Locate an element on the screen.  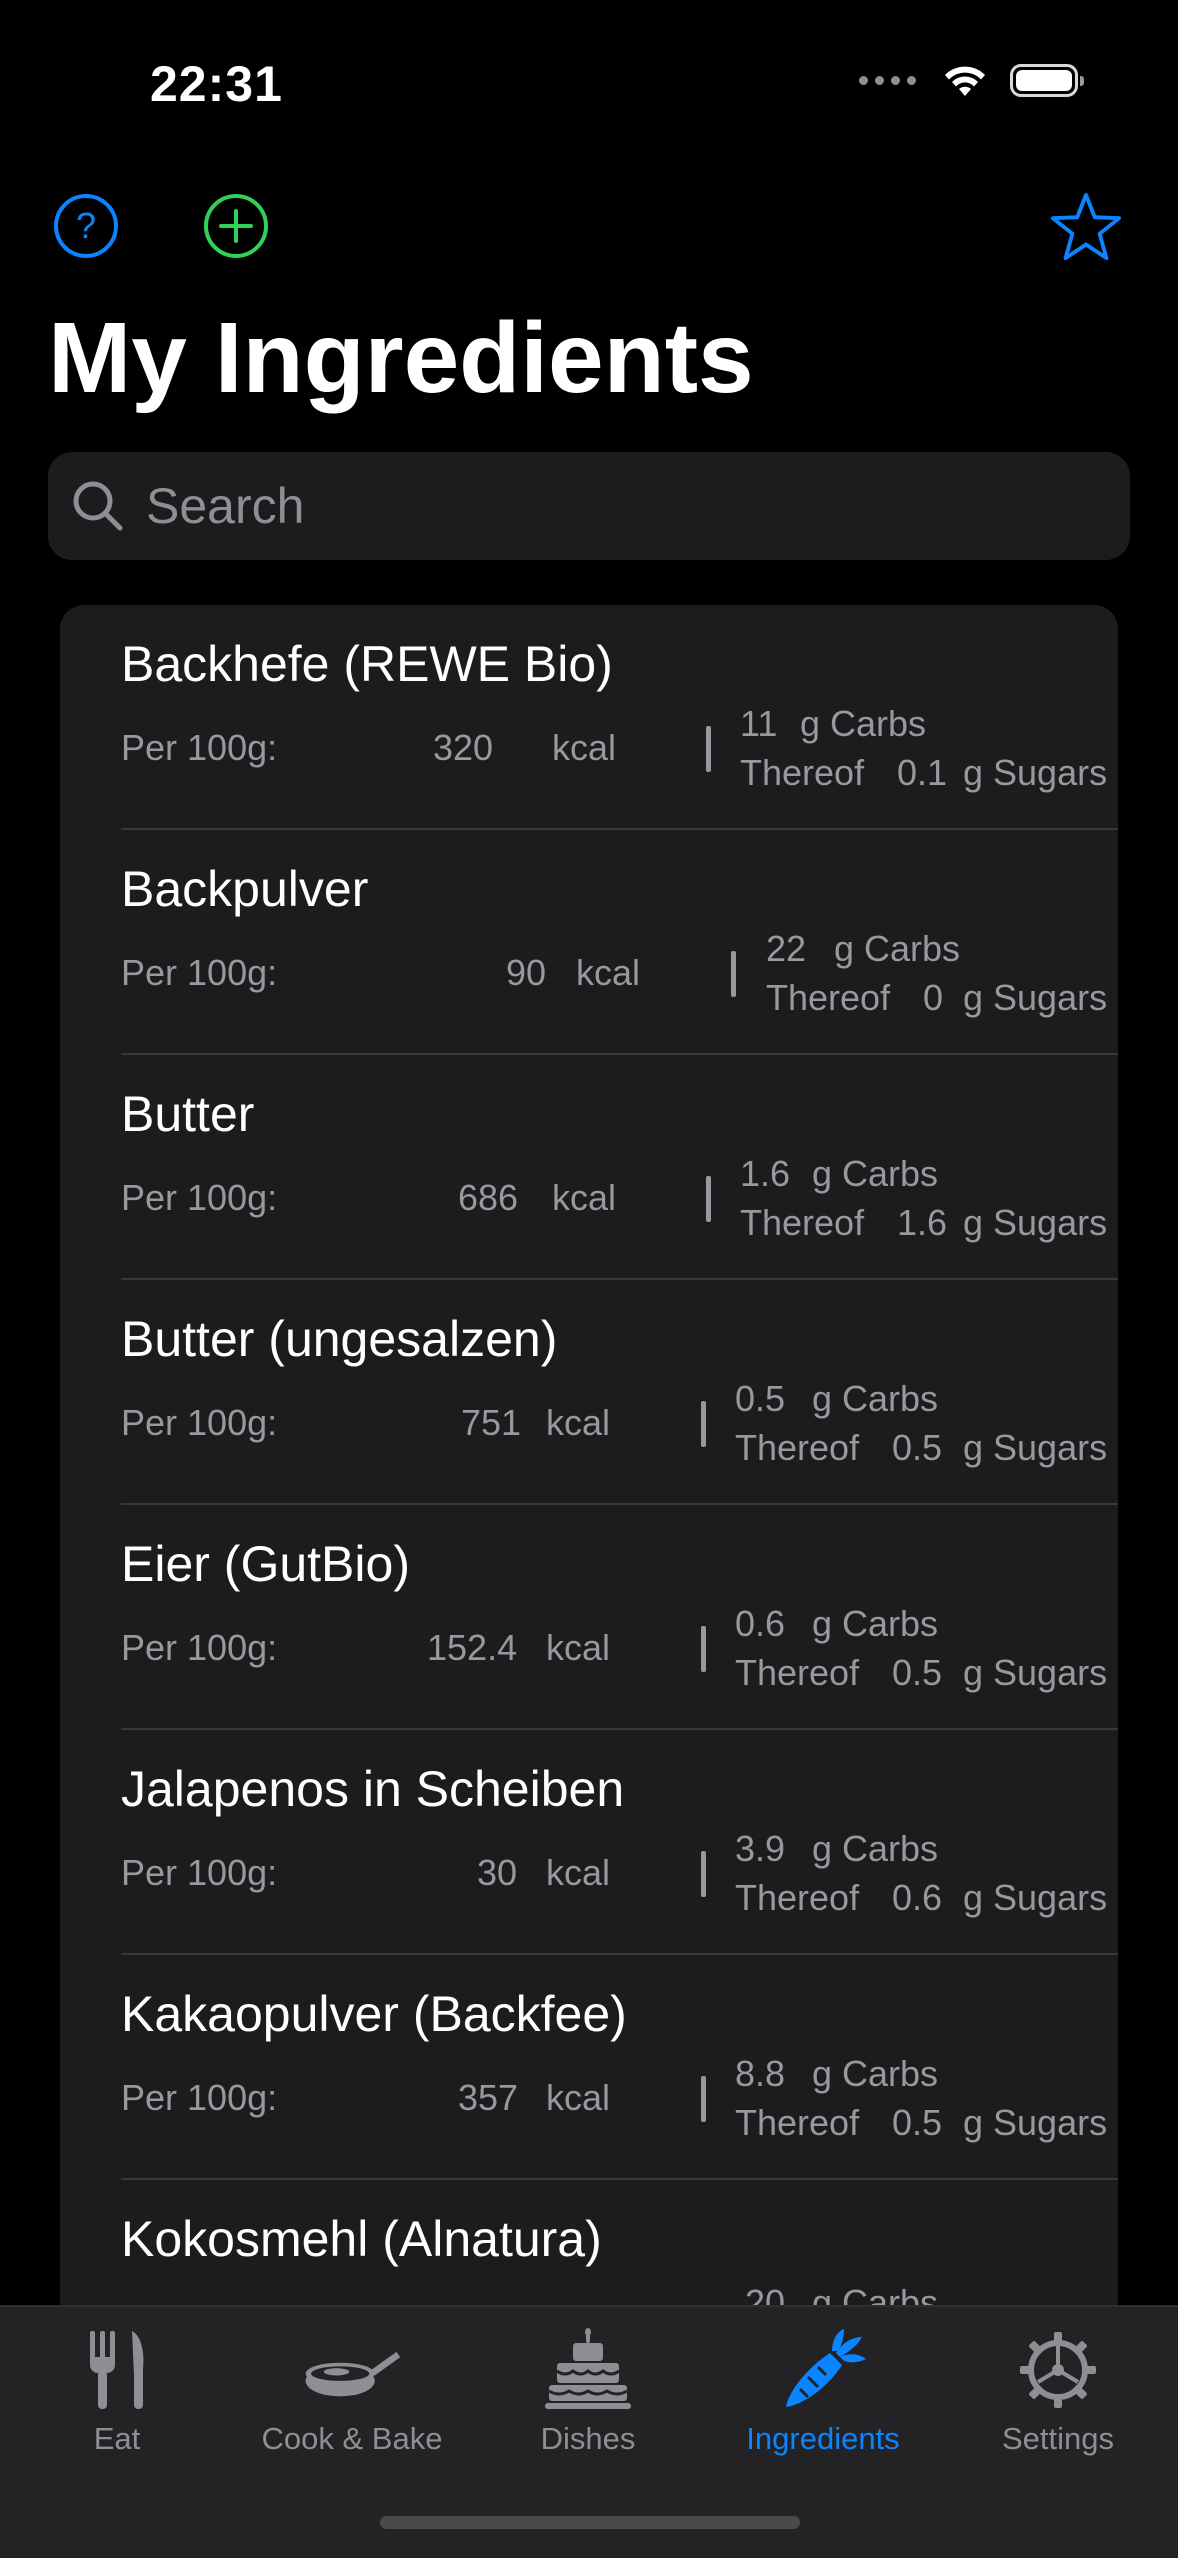
carbs-value: 11 is located at coordinates (759, 723).